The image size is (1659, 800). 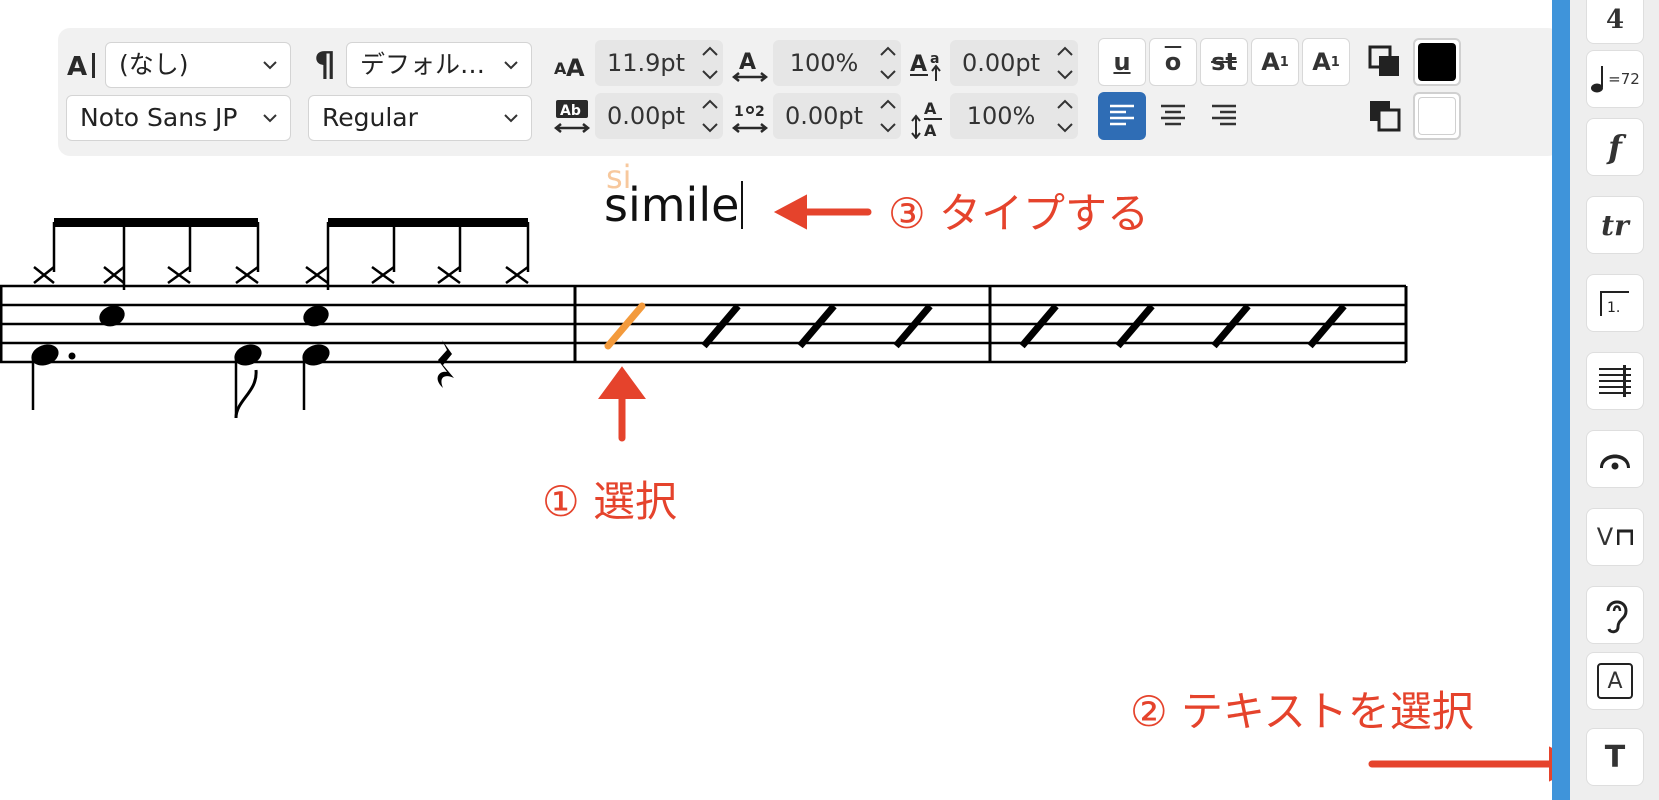 What do you see at coordinates (1615, 225) in the screenshot?
I see `palette-ornaments: tr` at bounding box center [1615, 225].